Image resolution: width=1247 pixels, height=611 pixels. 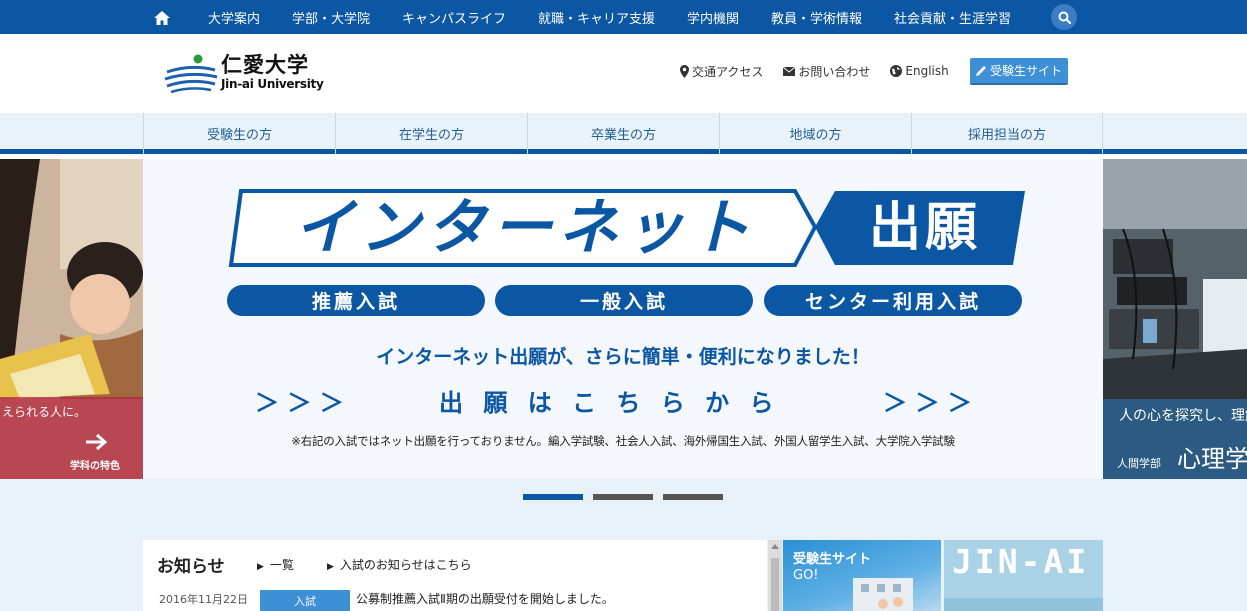 What do you see at coordinates (1175, 319) in the screenshot?
I see `next-slide: 人の心を探究し、理解 人間学部 心理学` at bounding box center [1175, 319].